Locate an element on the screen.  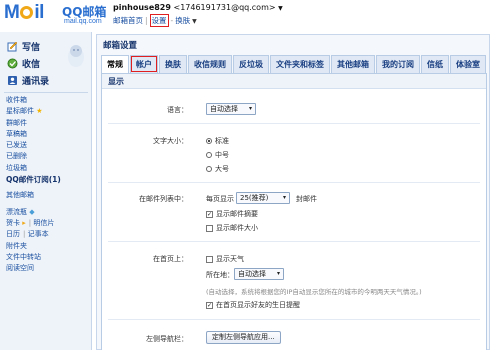
section-title: 显示 is located at coordinates (116, 81).